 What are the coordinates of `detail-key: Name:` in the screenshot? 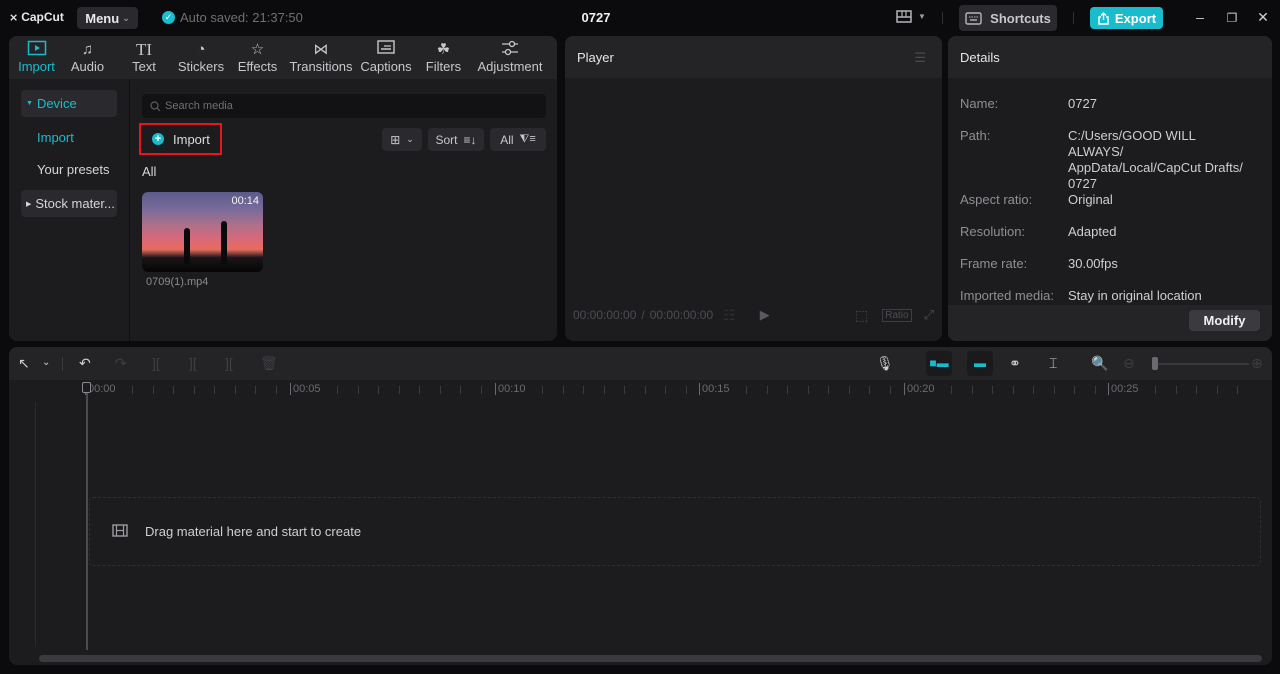 It's located at (979, 103).